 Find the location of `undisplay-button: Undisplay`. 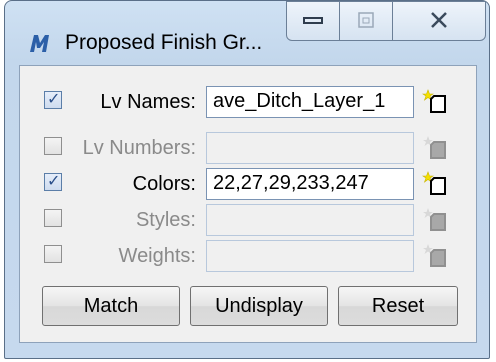

undisplay-button: Undisplay is located at coordinates (259, 306).